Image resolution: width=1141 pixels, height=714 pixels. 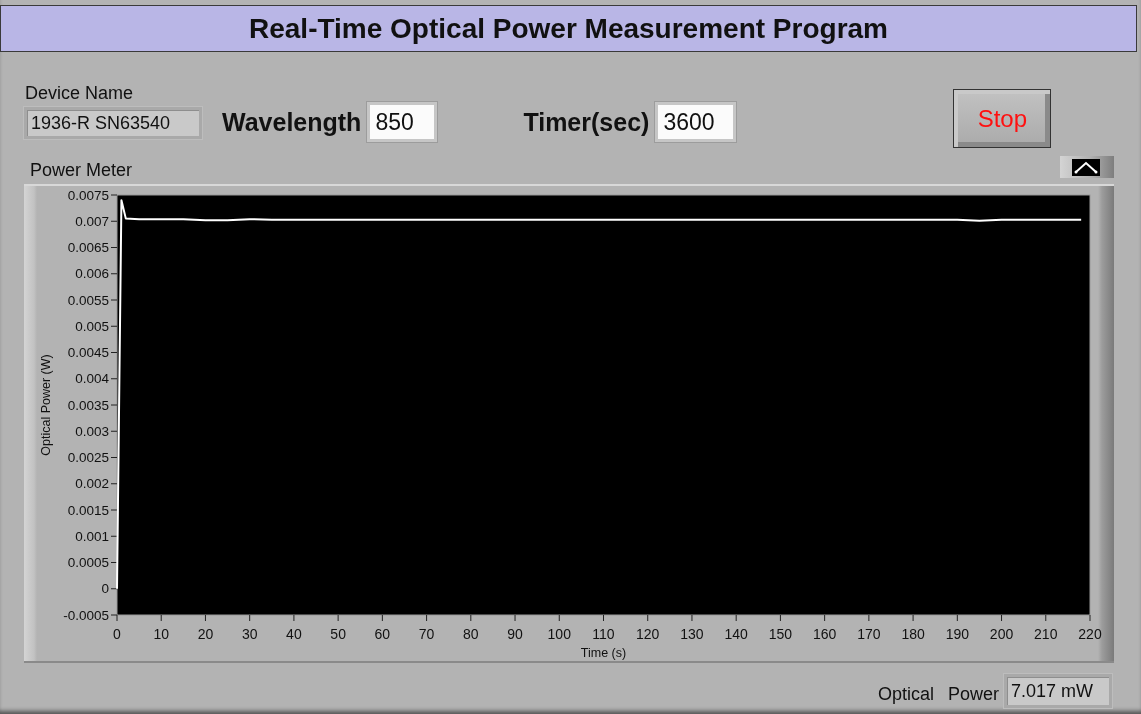 What do you see at coordinates (692, 634) in the screenshot?
I see `x-tick-label: 130` at bounding box center [692, 634].